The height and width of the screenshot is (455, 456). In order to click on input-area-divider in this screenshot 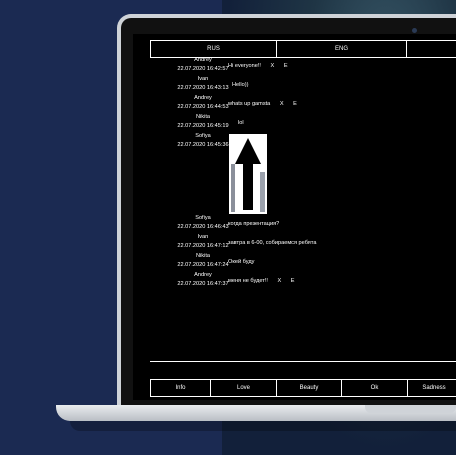, I will do `click(303, 361)`.